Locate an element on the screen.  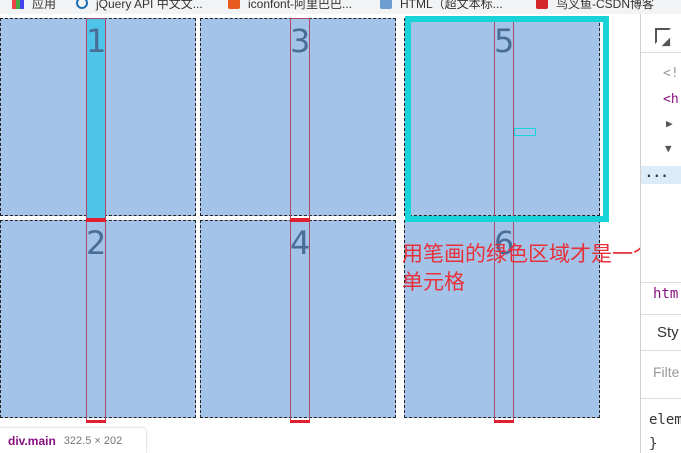
jquery-icon is located at coordinates (82, 4).